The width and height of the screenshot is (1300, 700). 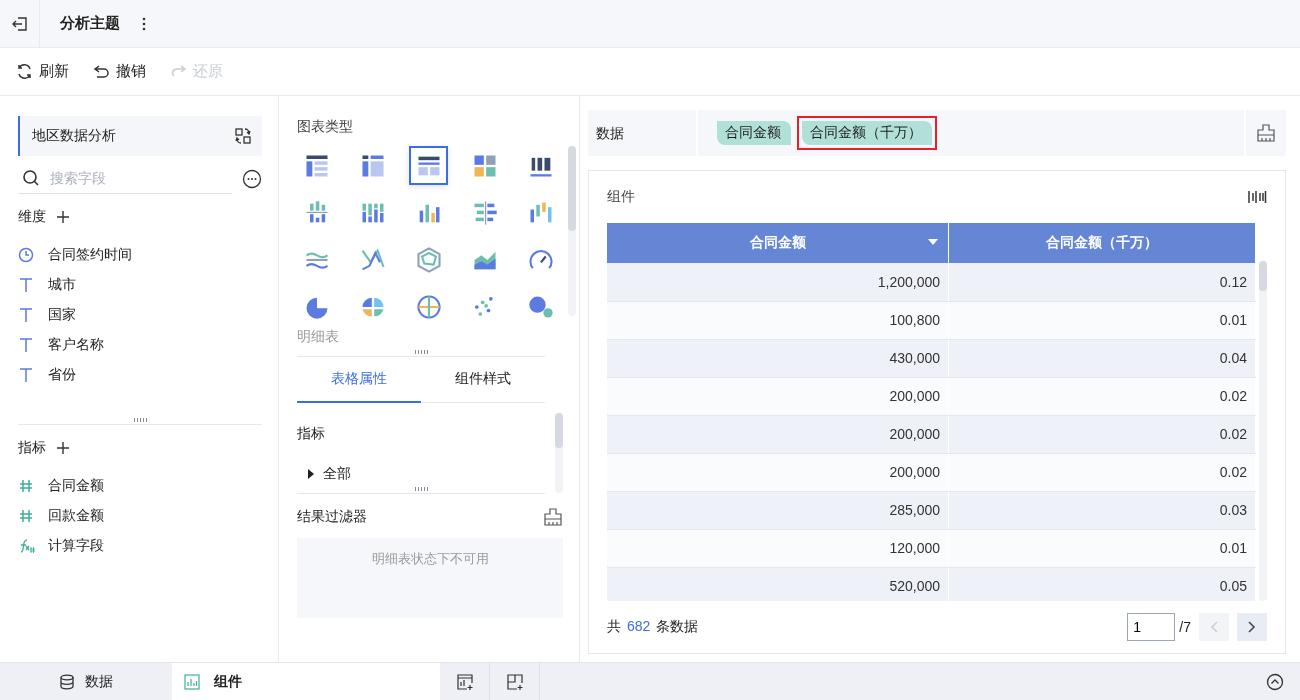 I want to click on field-item: 省份, so click(x=140, y=375).